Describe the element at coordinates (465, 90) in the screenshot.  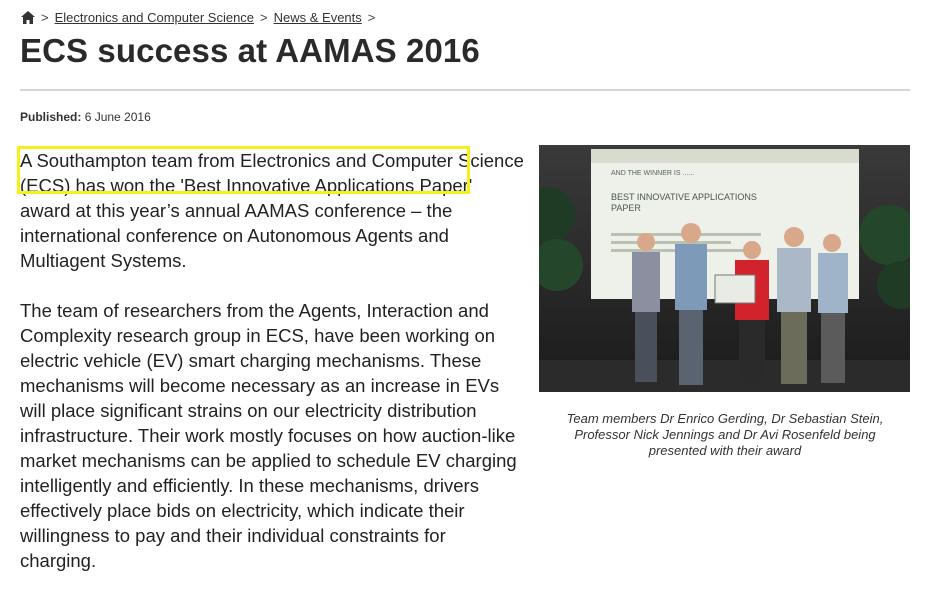
I see `divider` at that location.